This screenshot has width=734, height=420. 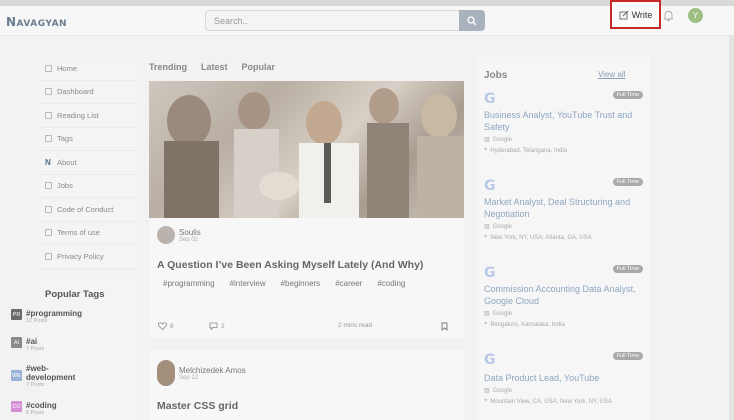 I want to click on sidebar-item-home: Home, so click(x=88, y=69).